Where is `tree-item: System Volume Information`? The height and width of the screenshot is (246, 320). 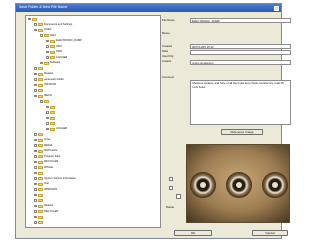
tree-item: System Volume Information is located at coordinates (55, 179).